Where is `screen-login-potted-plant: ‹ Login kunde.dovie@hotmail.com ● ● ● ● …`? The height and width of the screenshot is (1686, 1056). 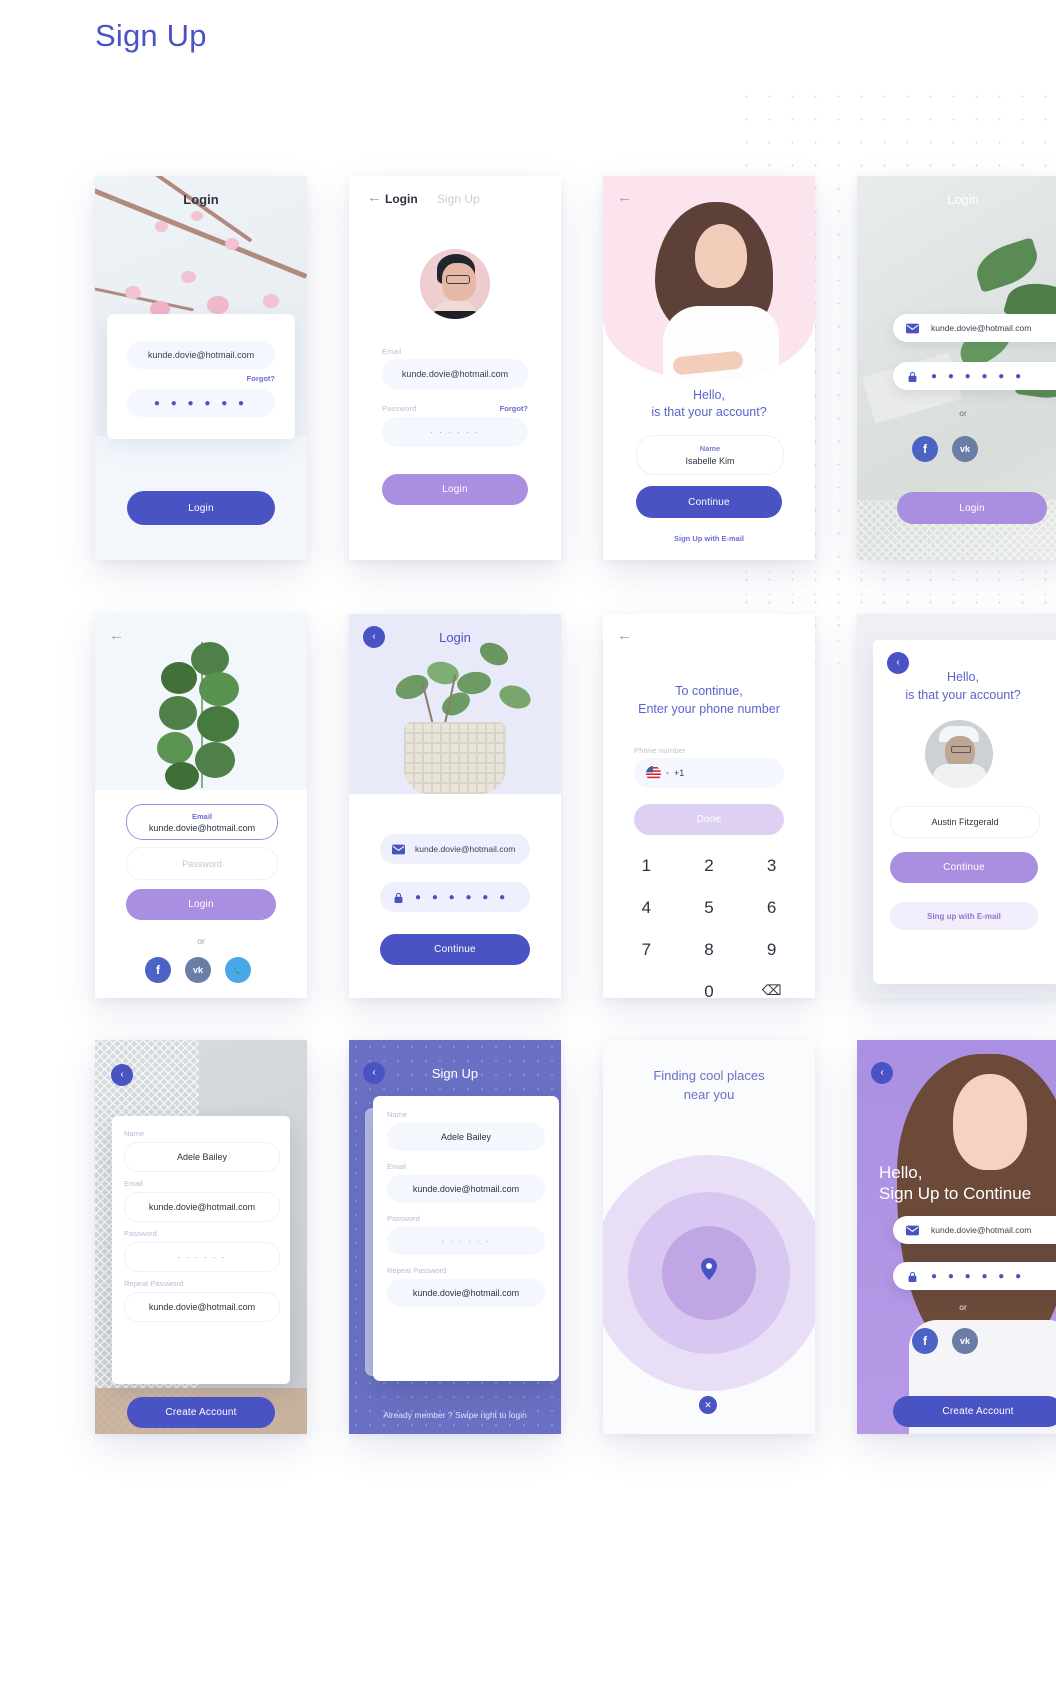
screen-login-potted-plant: ‹ Login kunde.dovie@hotmail.com ● ● ● ● … is located at coordinates (455, 806).